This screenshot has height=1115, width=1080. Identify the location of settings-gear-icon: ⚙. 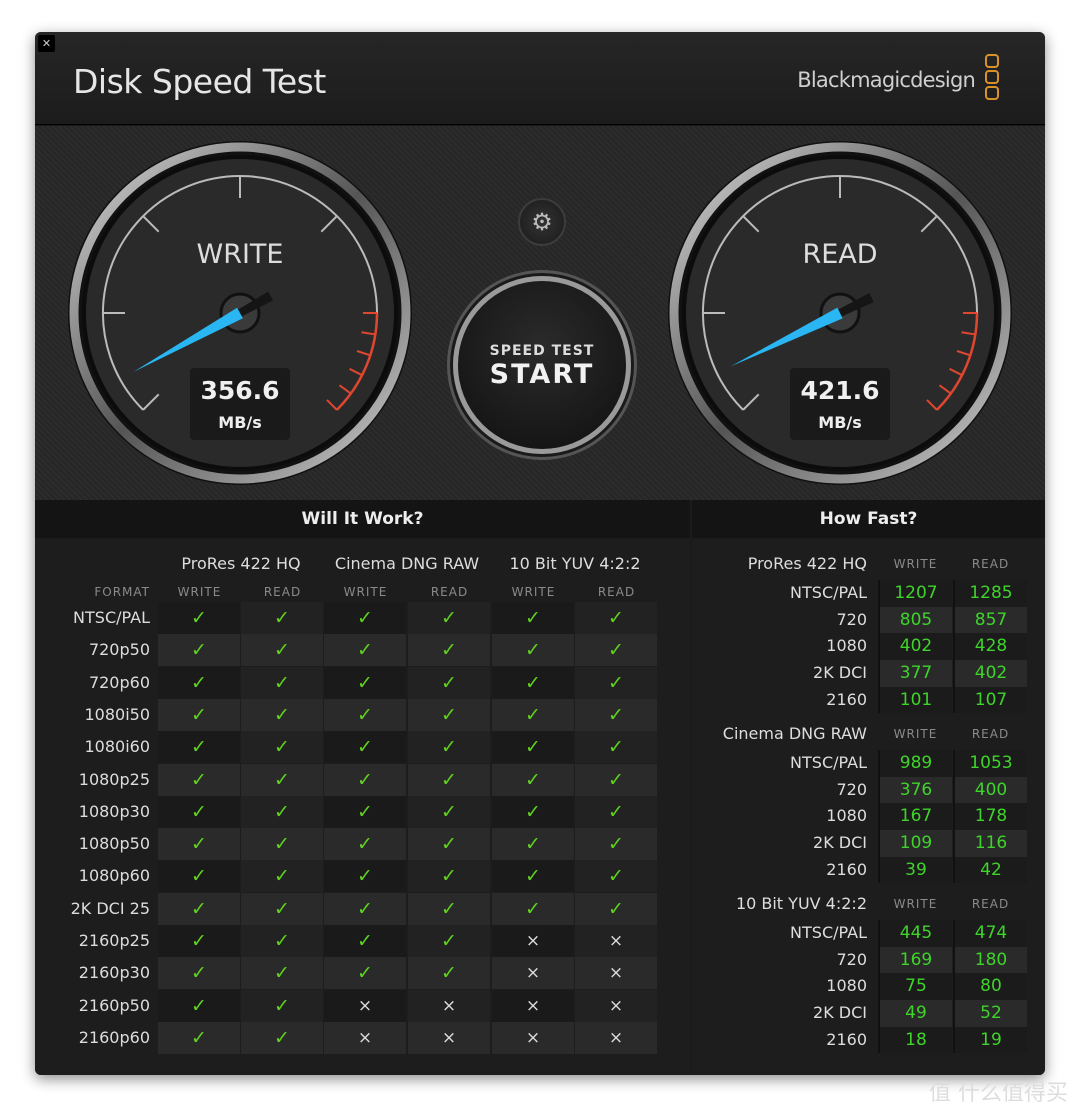
(542, 222).